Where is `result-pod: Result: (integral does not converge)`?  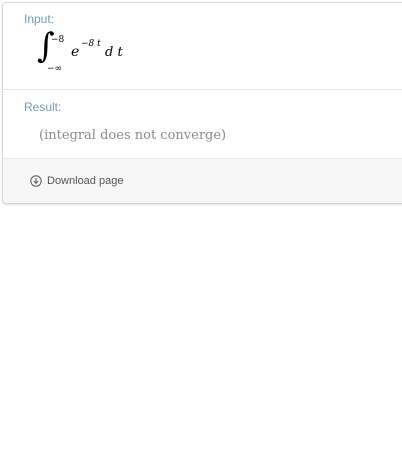 result-pod: Result: (integral does not converge) is located at coordinates (202, 123).